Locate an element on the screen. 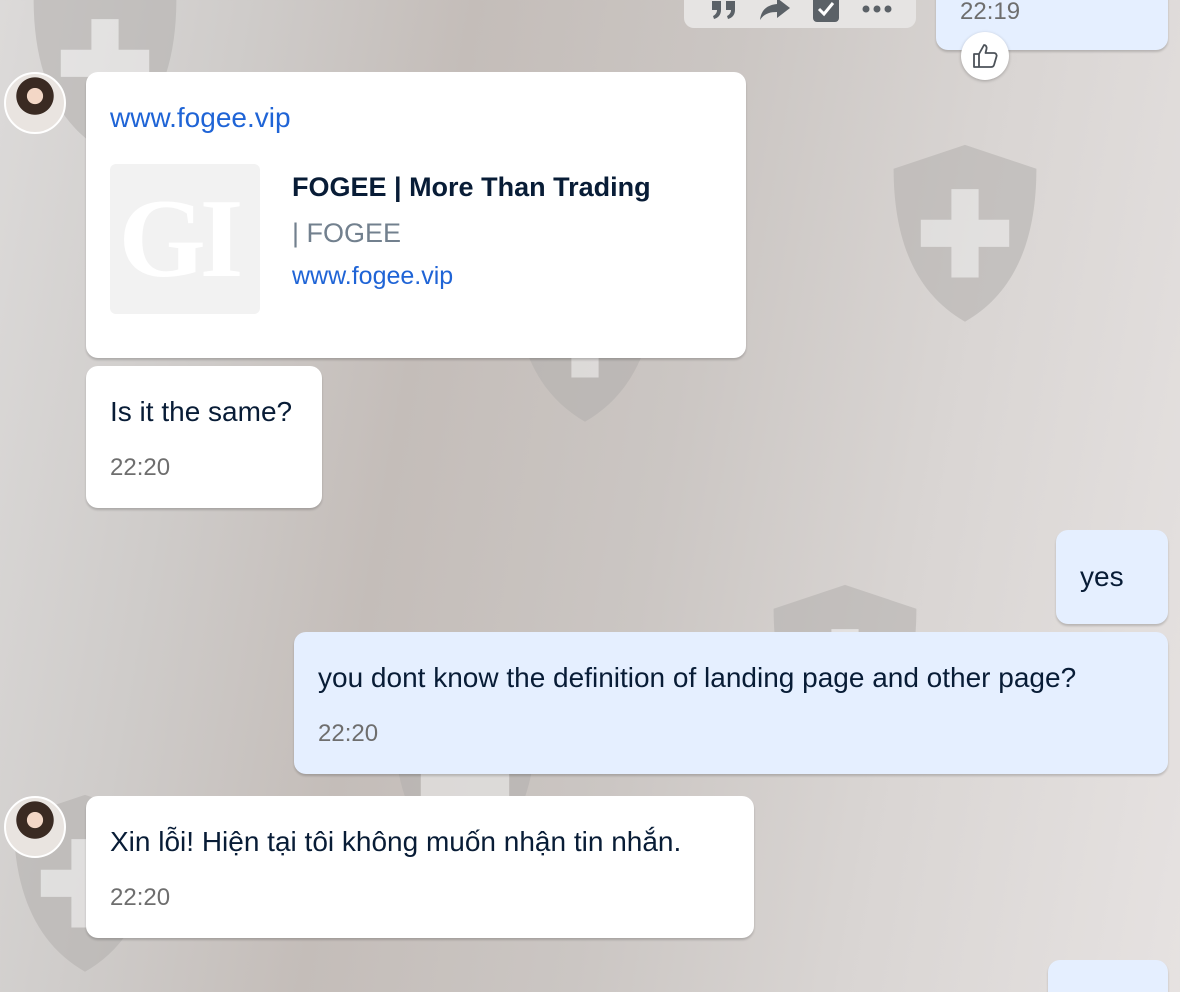 The height and width of the screenshot is (992, 1180). like-reaction-button is located at coordinates (985, 56).